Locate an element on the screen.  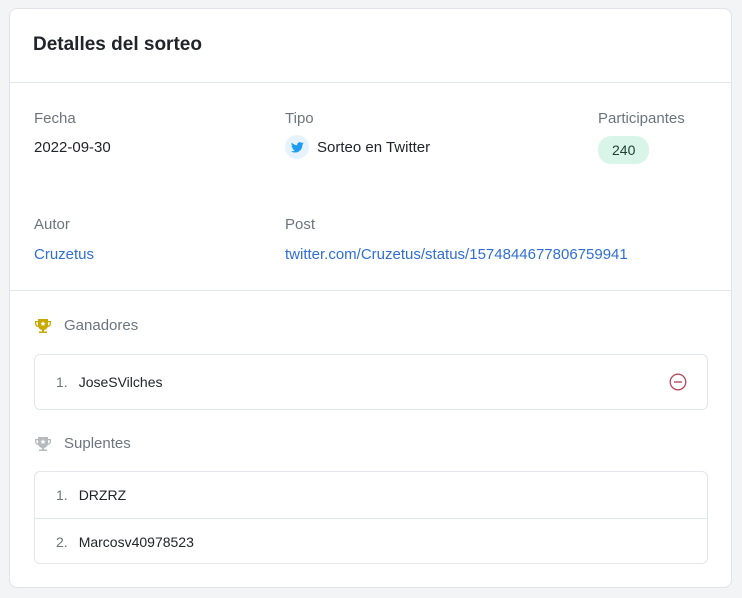
list-item: 1. DRZRZ is located at coordinates (371, 495).